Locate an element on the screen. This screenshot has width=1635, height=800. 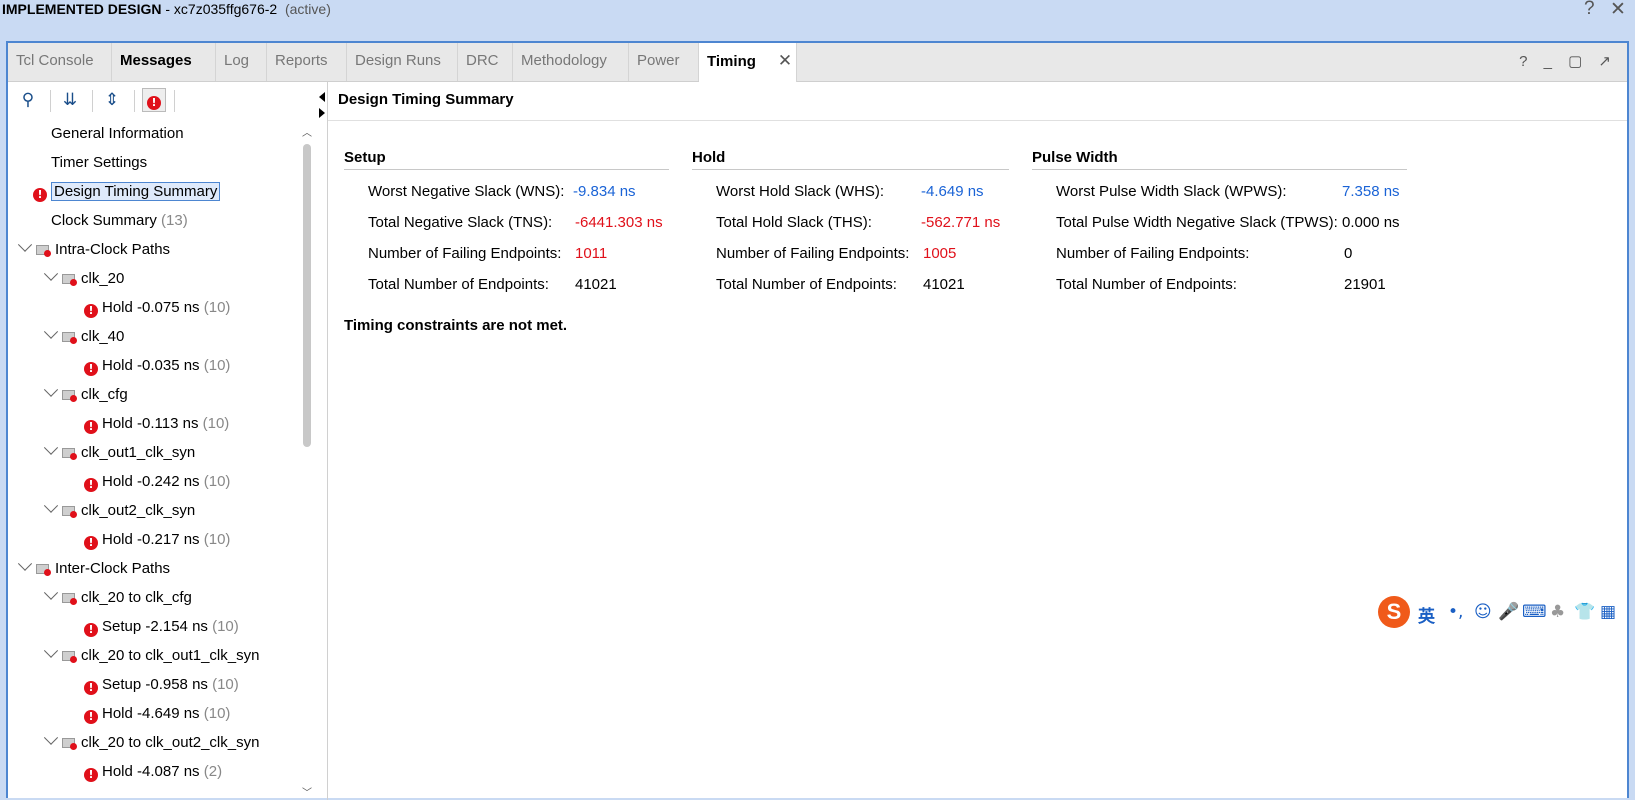
tree-item-hold-path: ! Hold -0.035 ns (10) is located at coordinates (157, 366).